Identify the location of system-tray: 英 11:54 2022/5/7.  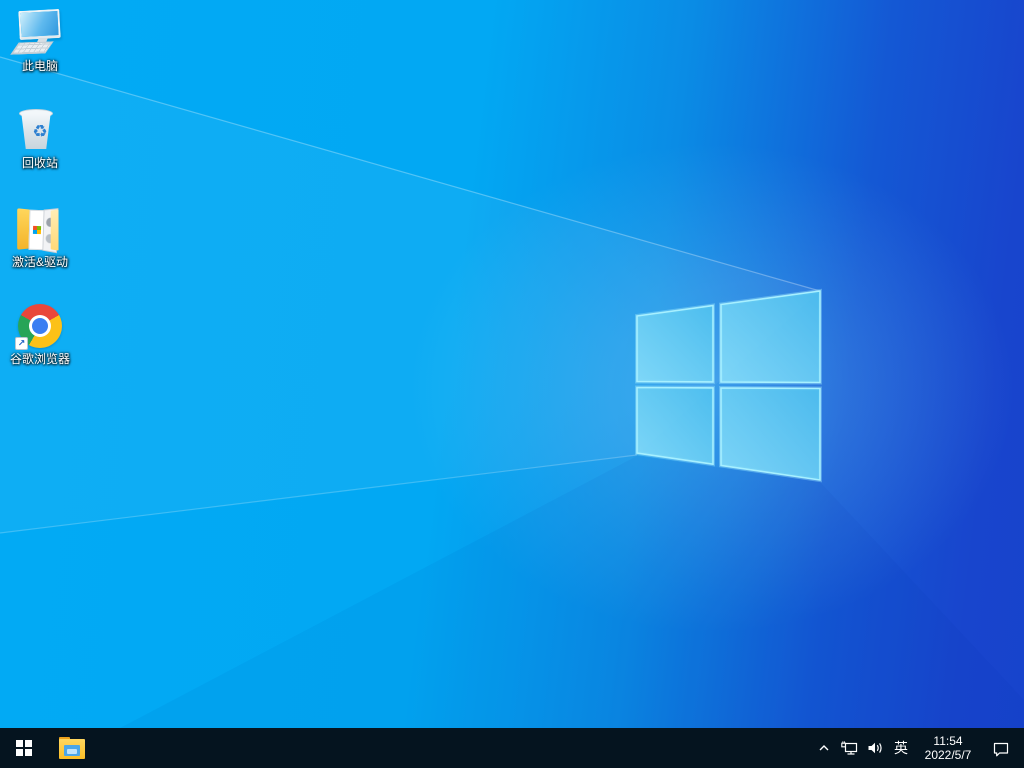
(918, 748).